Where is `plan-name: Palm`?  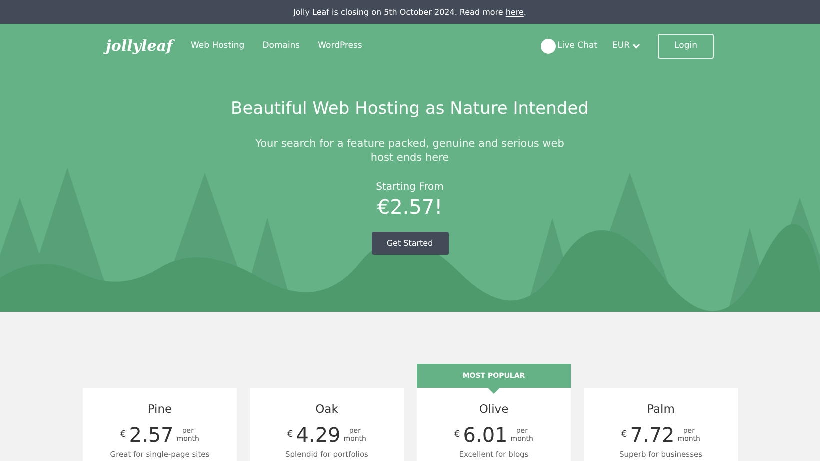 plan-name: Palm is located at coordinates (661, 409).